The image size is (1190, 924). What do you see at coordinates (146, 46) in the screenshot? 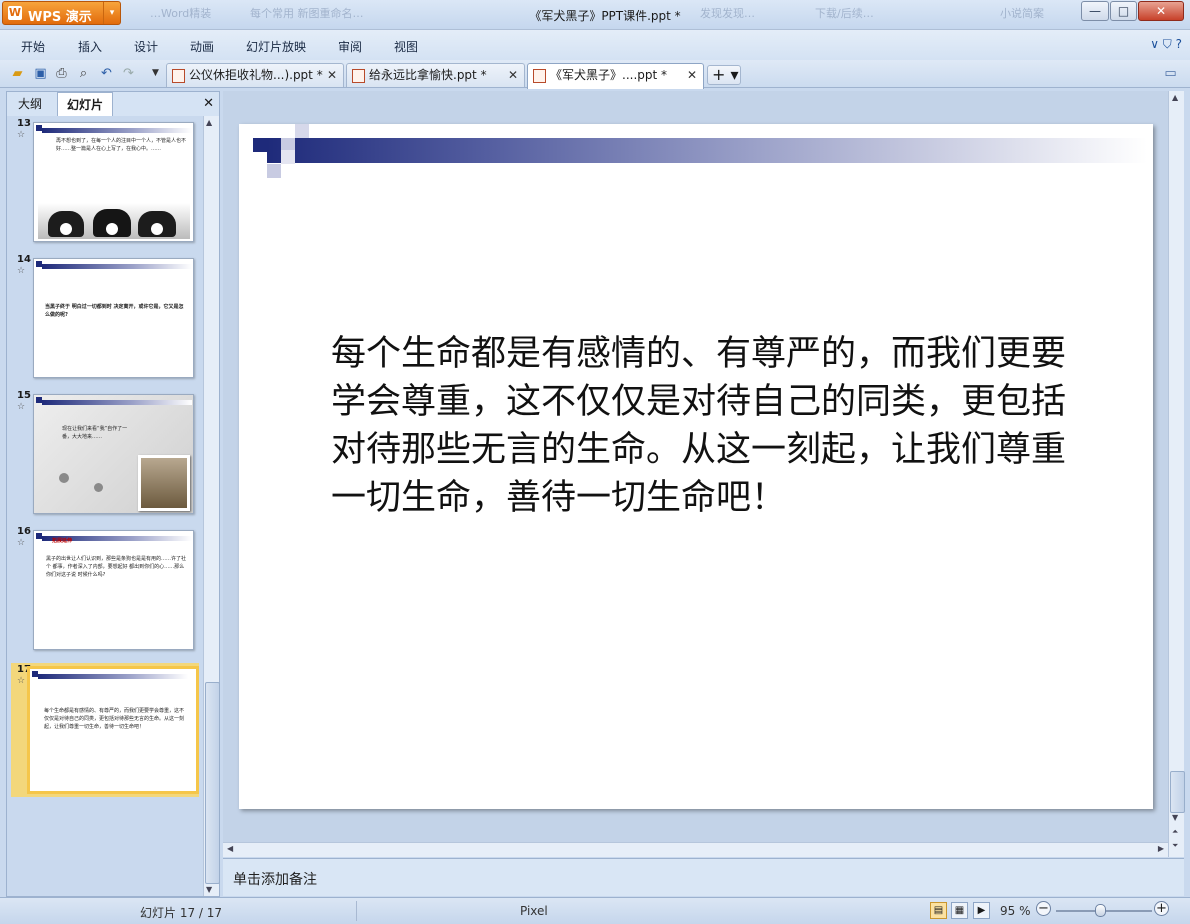
I see `menu-design: 设计` at bounding box center [146, 46].